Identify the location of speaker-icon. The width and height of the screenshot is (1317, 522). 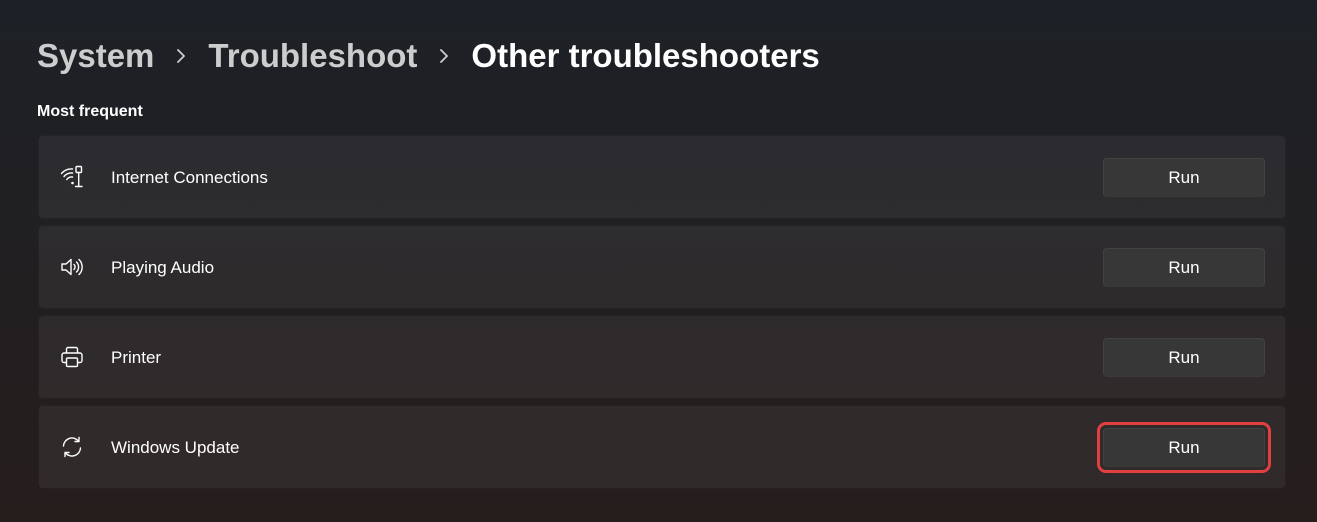
(72, 267).